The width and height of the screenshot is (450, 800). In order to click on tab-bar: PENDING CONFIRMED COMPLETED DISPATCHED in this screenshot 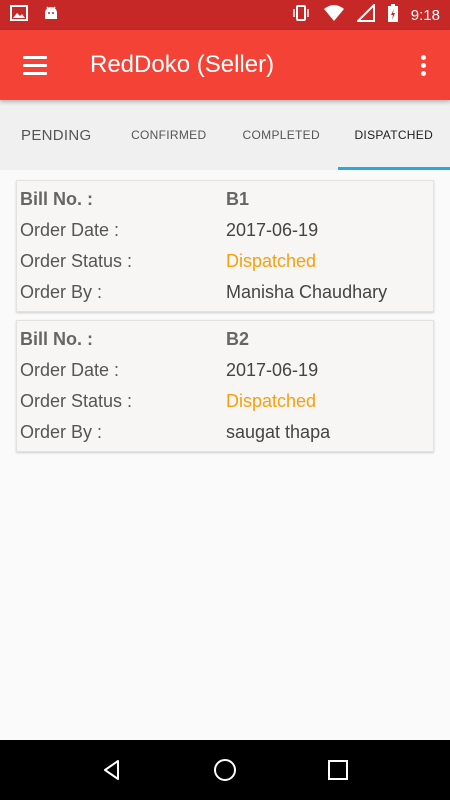, I will do `click(225, 135)`.